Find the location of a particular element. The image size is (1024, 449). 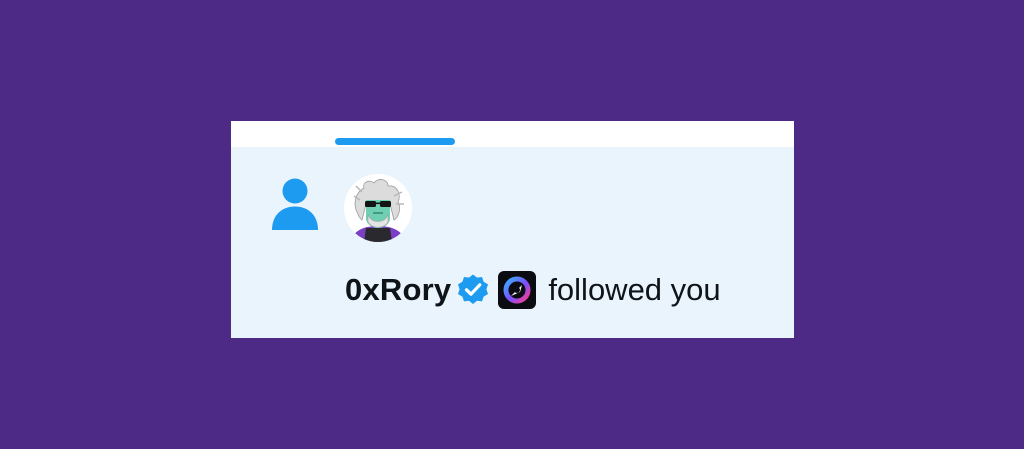

verified-badge-icon is located at coordinates (473, 290).